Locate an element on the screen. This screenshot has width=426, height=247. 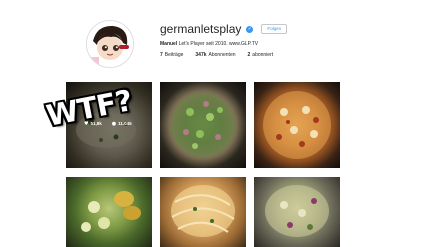
stat-posts-label: Beiträge is located at coordinates (174, 55).